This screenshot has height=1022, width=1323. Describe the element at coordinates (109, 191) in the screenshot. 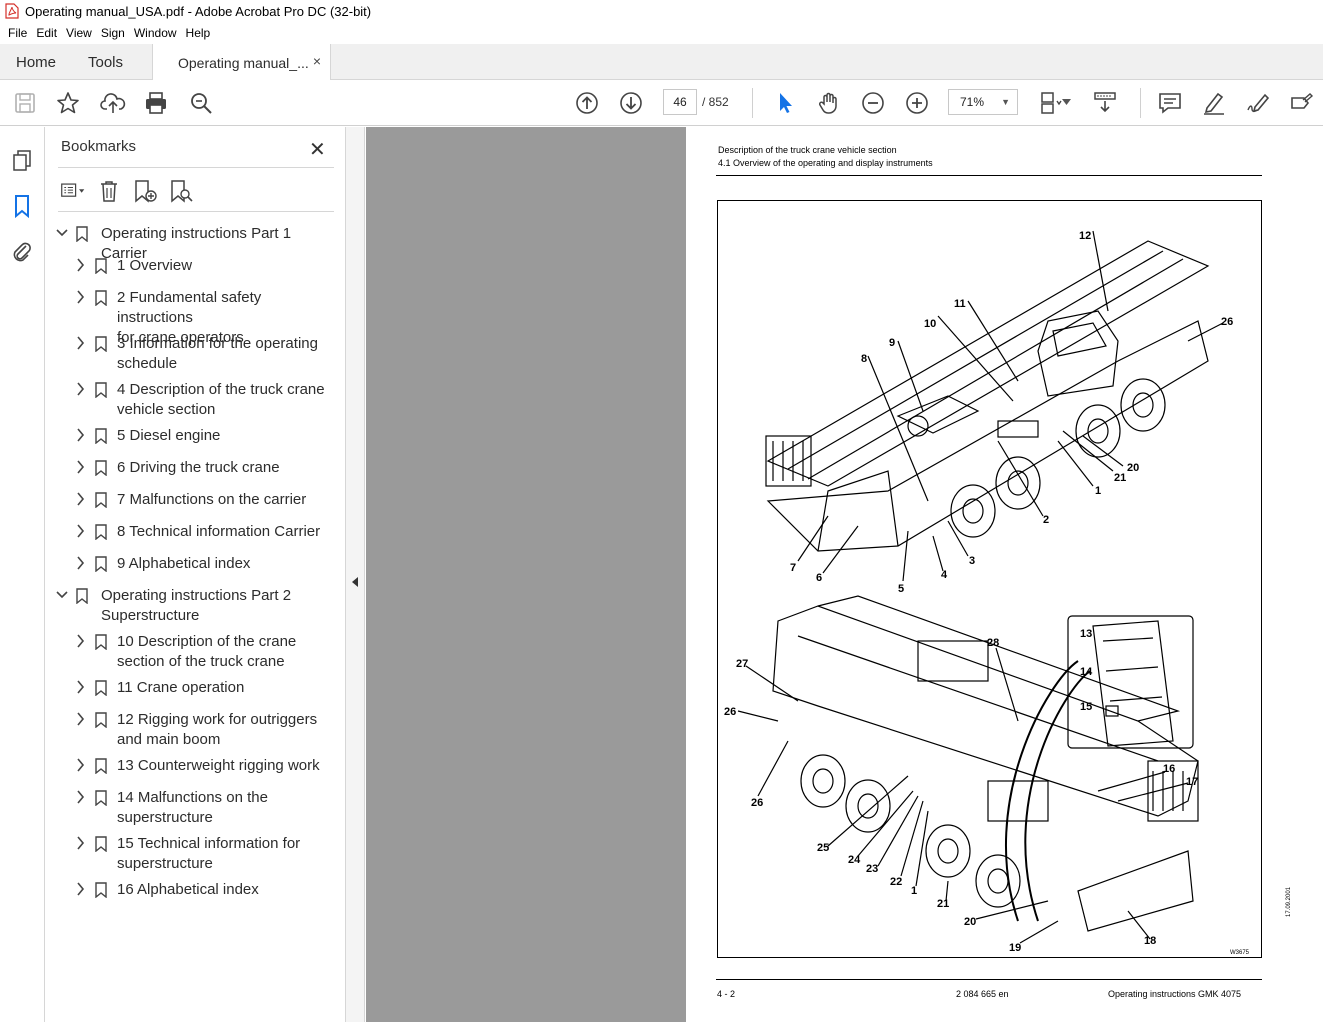

I see `delete-bookmark-icon` at that location.